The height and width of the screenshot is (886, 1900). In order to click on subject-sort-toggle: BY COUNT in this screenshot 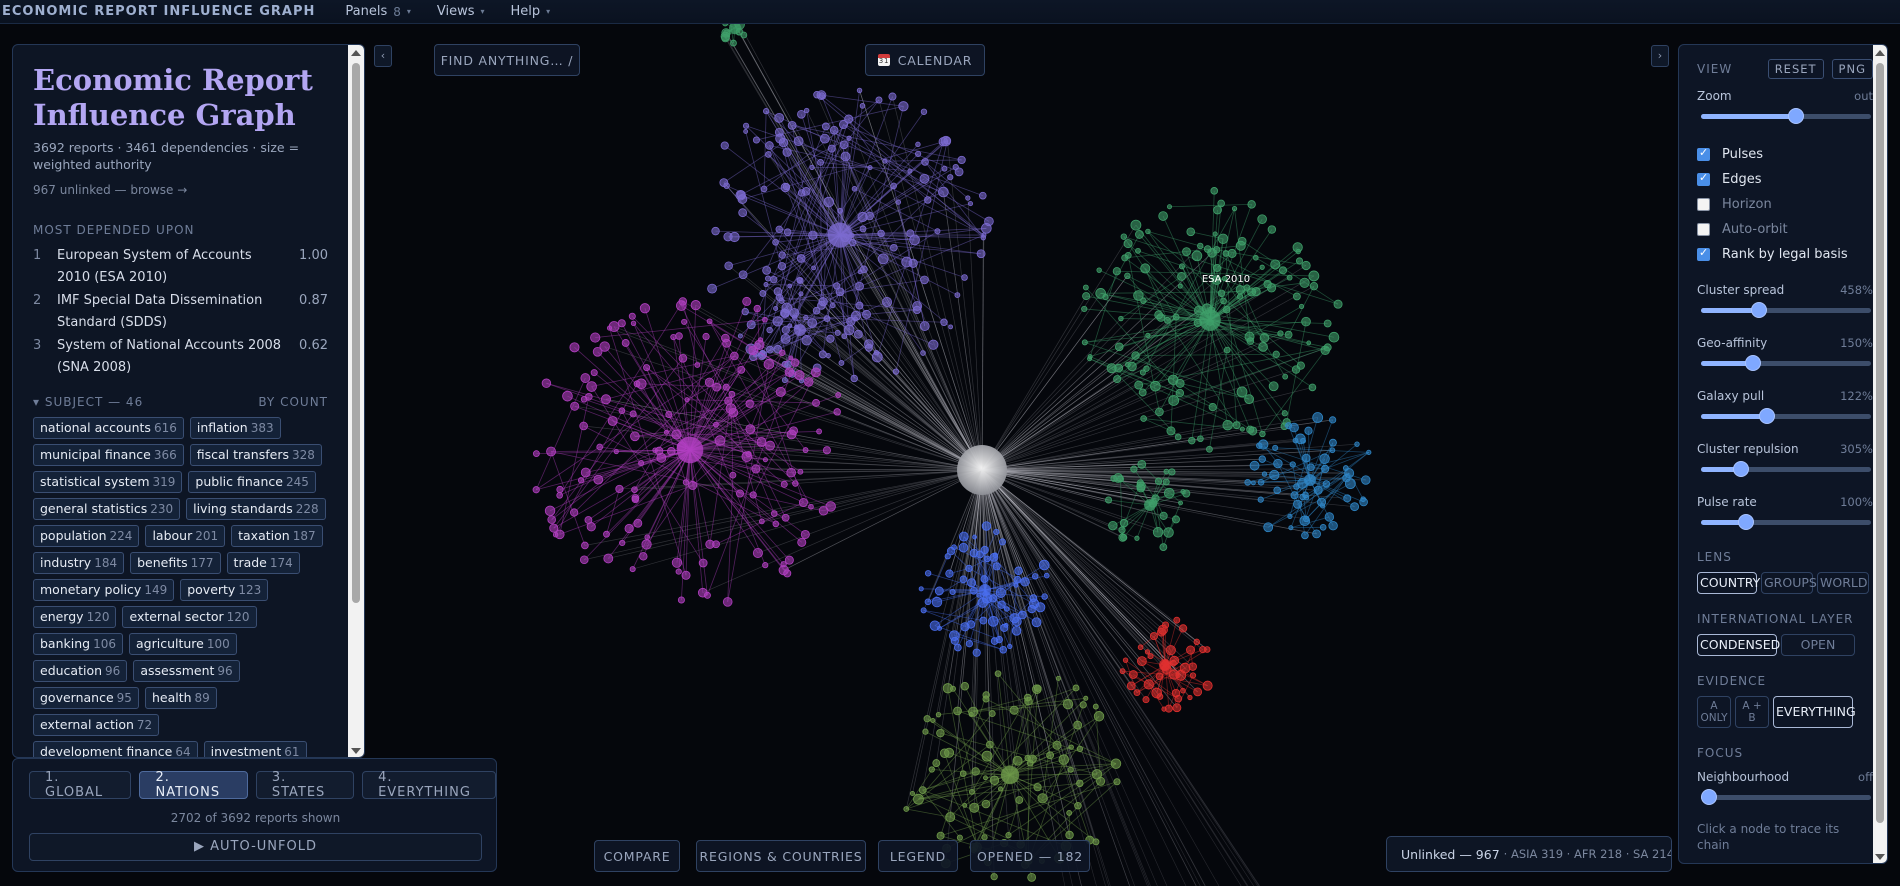, I will do `click(293, 402)`.